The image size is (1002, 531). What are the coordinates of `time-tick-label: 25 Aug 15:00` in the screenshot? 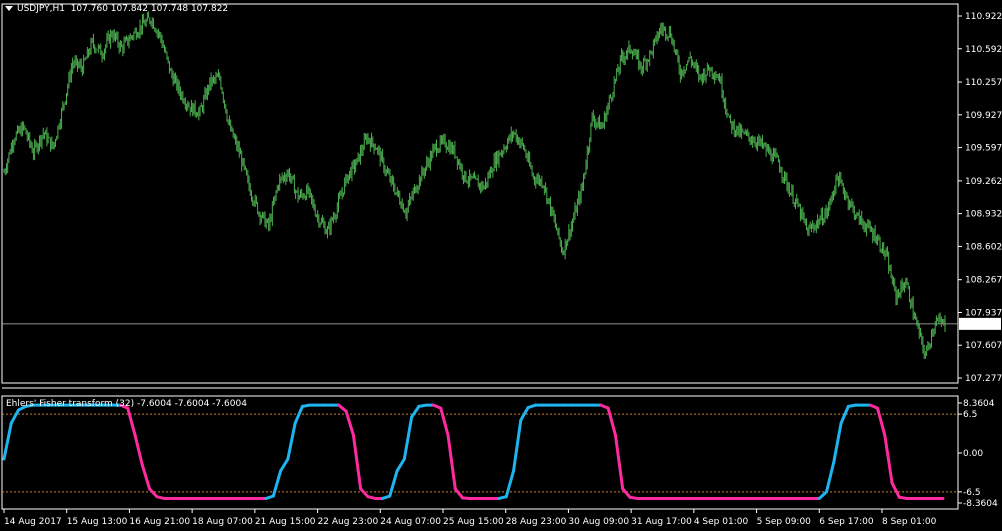 It's located at (473, 522).